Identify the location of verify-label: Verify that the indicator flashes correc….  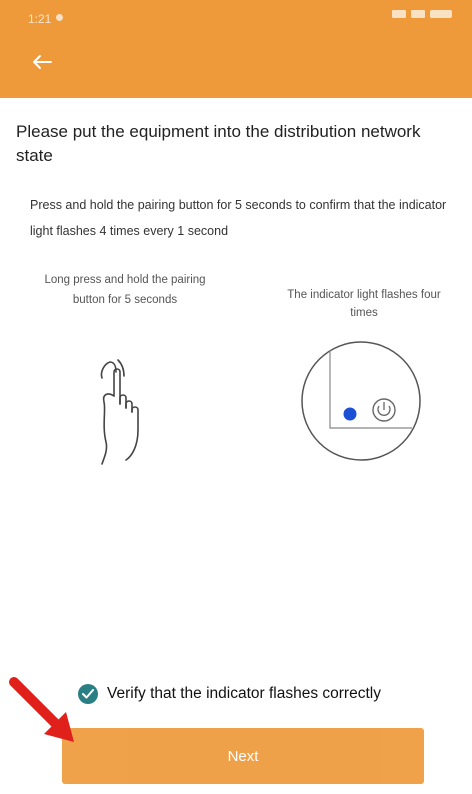
(244, 693).